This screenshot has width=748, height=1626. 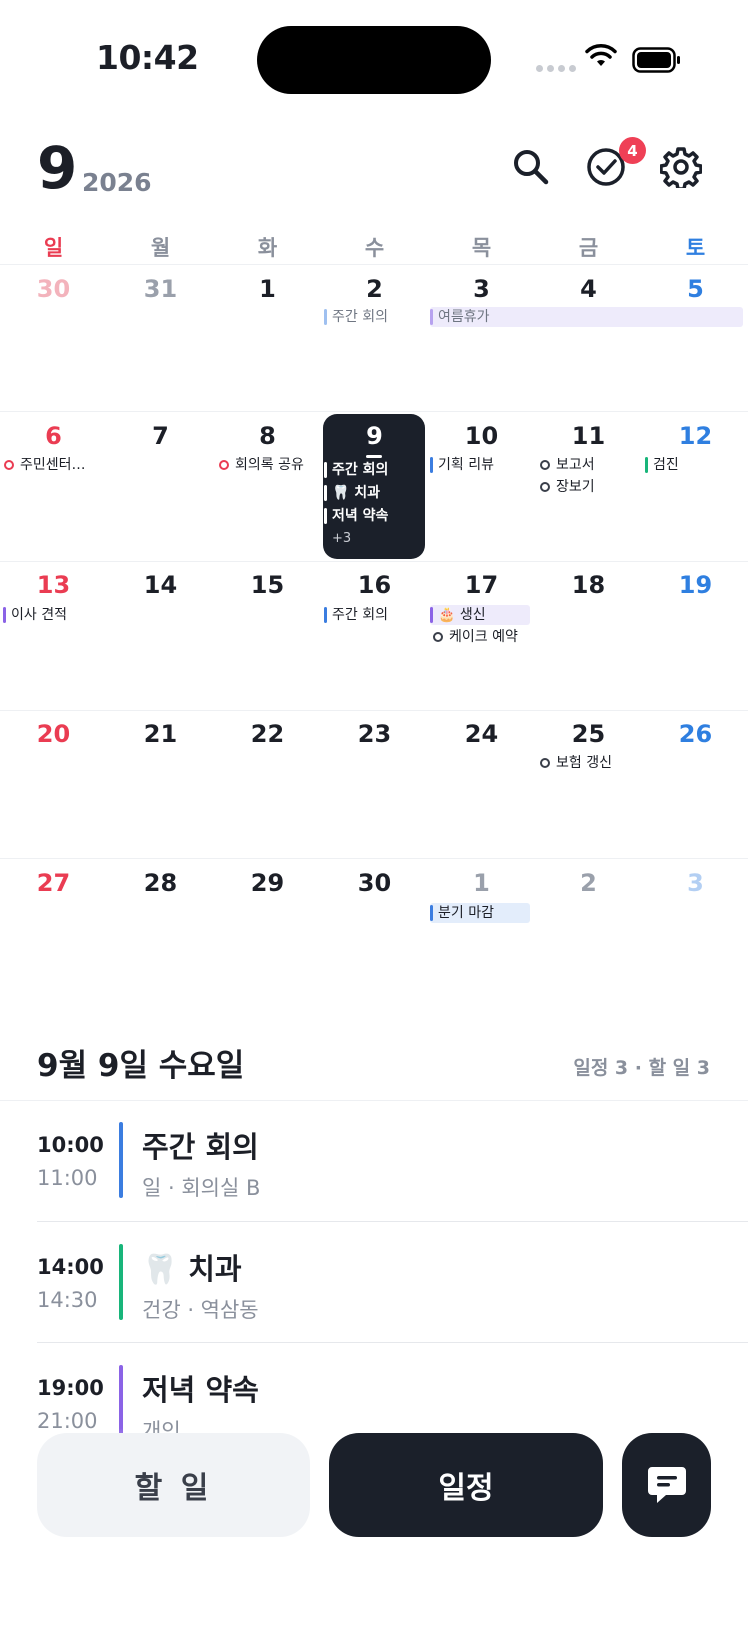 What do you see at coordinates (374, 60) in the screenshot?
I see `dynamic-island` at bounding box center [374, 60].